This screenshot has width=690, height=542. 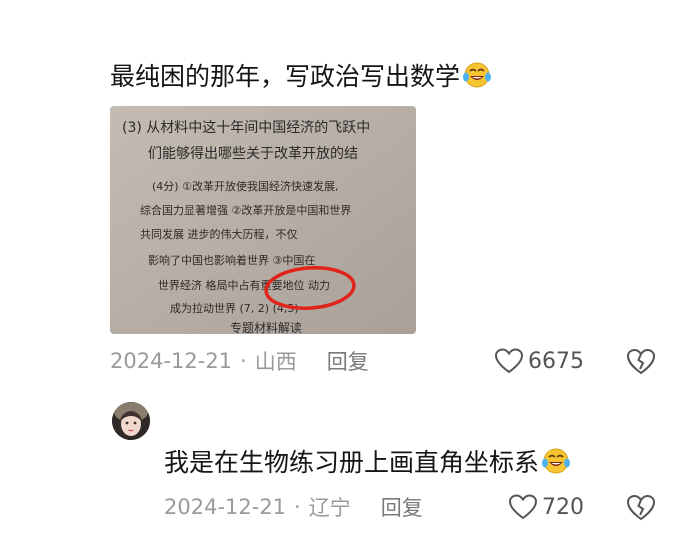 I want to click on comment-2-reply-button: 回复, so click(x=402, y=507).